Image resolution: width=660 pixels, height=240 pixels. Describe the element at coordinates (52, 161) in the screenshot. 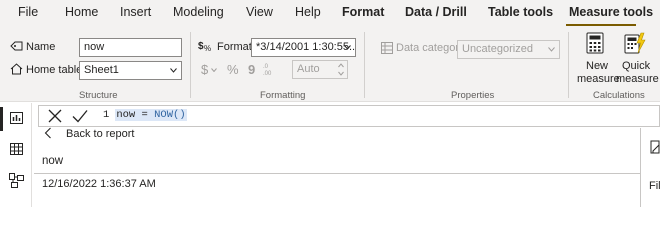

I see `column-header: now` at that location.